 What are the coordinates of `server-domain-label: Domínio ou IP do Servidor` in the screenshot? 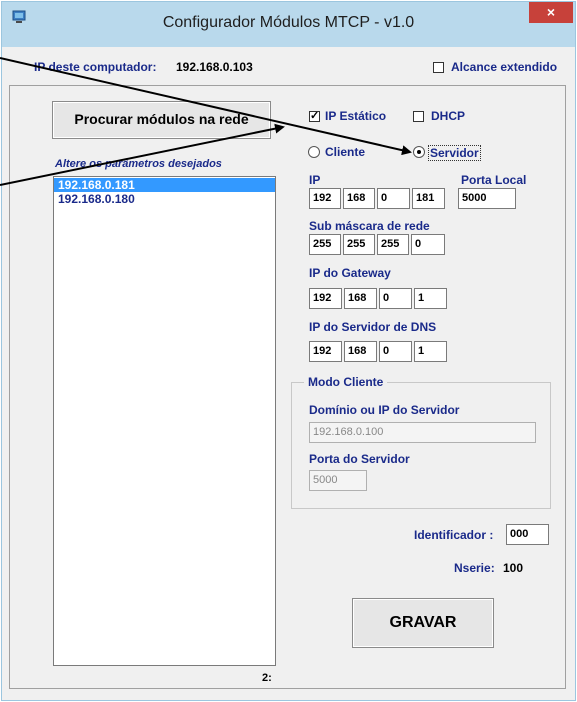 It's located at (384, 410).